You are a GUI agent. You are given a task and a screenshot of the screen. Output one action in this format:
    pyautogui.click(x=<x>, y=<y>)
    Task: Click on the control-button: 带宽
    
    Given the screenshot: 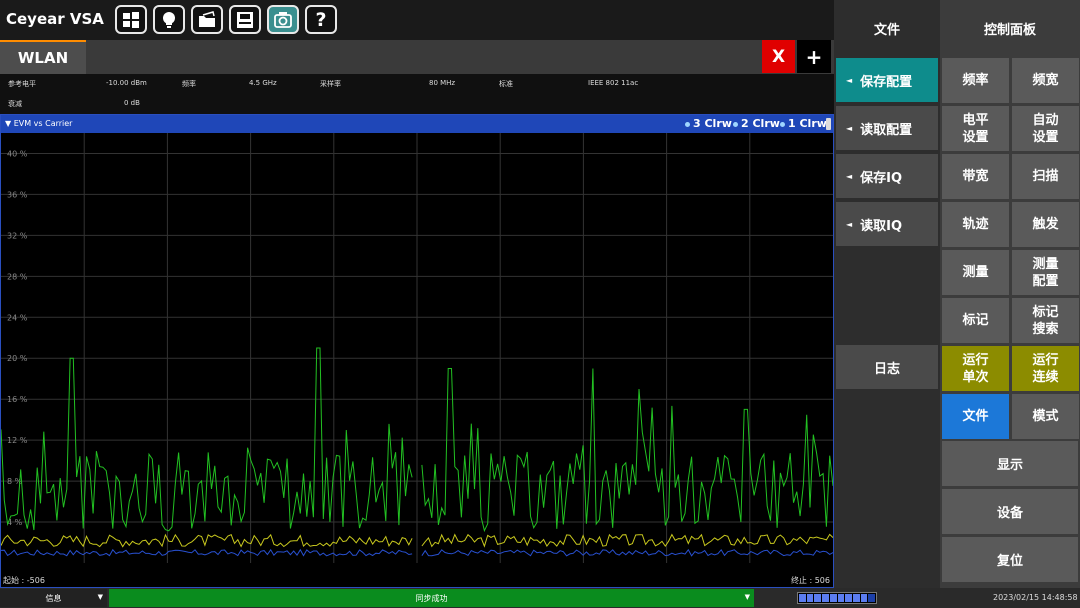 What is the action you would take?
    pyautogui.click(x=975, y=176)
    